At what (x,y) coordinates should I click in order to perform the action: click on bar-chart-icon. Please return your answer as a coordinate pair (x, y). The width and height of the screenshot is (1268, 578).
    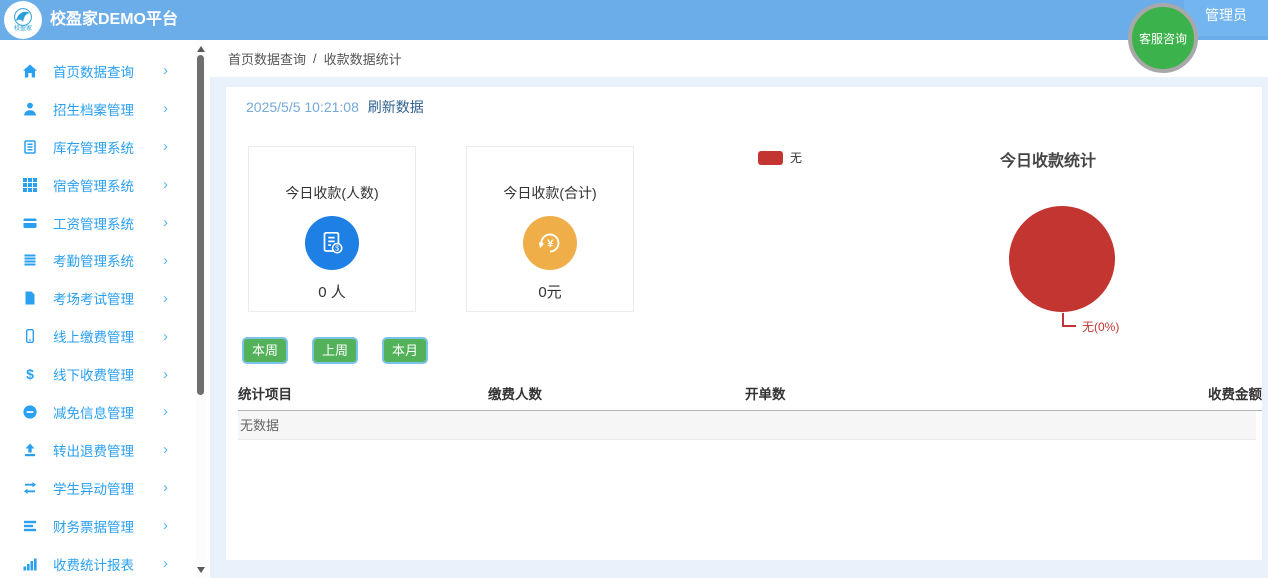
    Looking at the image, I should click on (30, 564).